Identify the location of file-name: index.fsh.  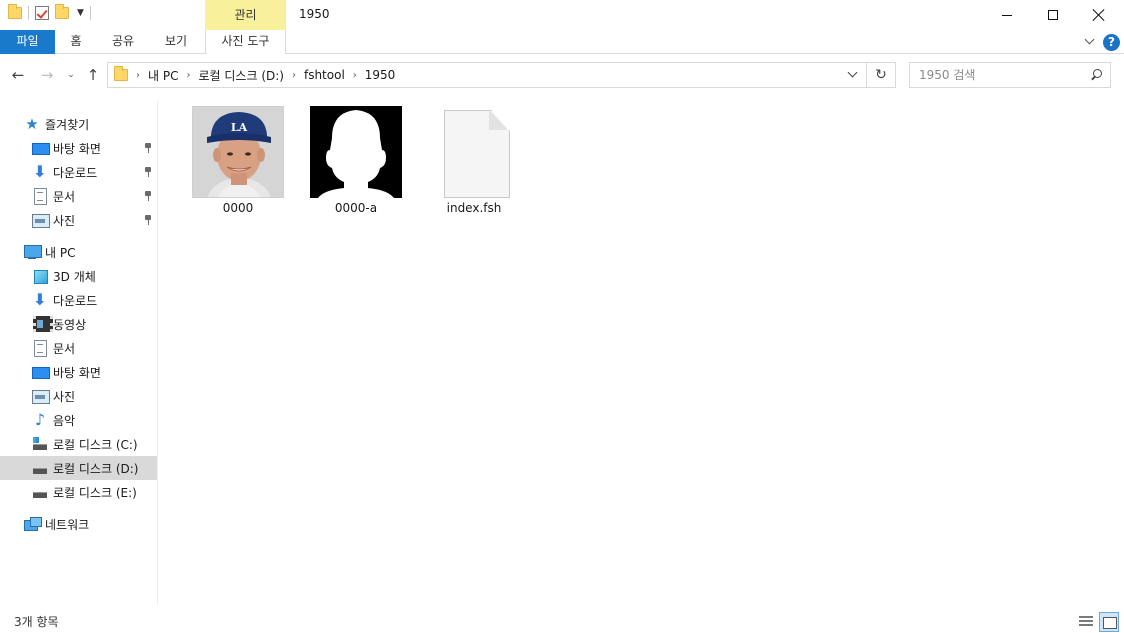
(474, 208).